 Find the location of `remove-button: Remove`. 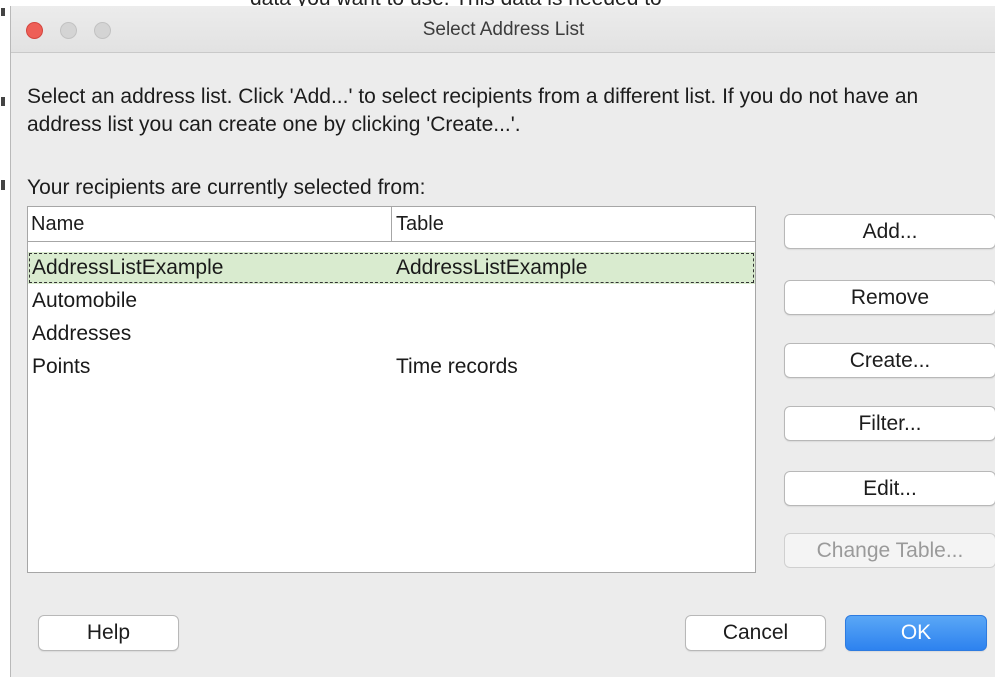

remove-button: Remove is located at coordinates (889, 297).